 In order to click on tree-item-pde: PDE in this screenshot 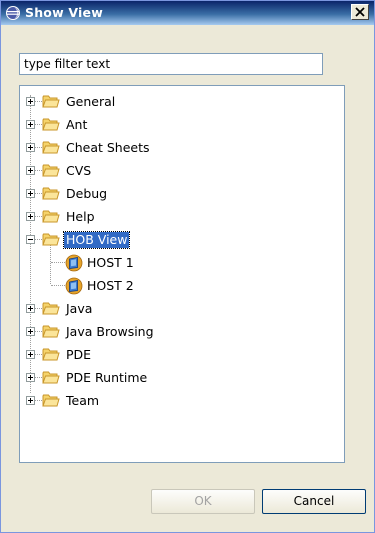, I will do `click(180, 355)`.